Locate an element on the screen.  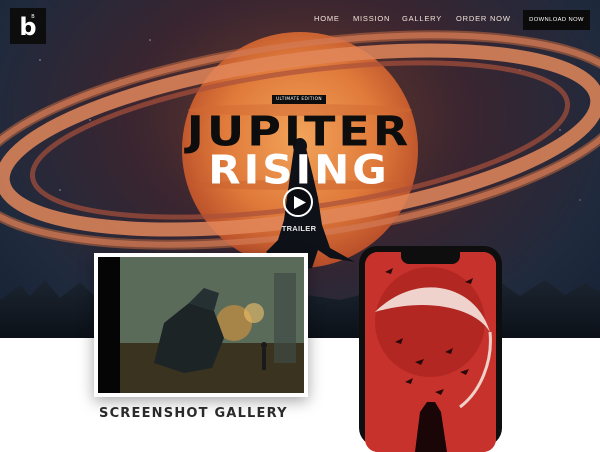
nav-item-home: HOME is located at coordinates (327, 18).